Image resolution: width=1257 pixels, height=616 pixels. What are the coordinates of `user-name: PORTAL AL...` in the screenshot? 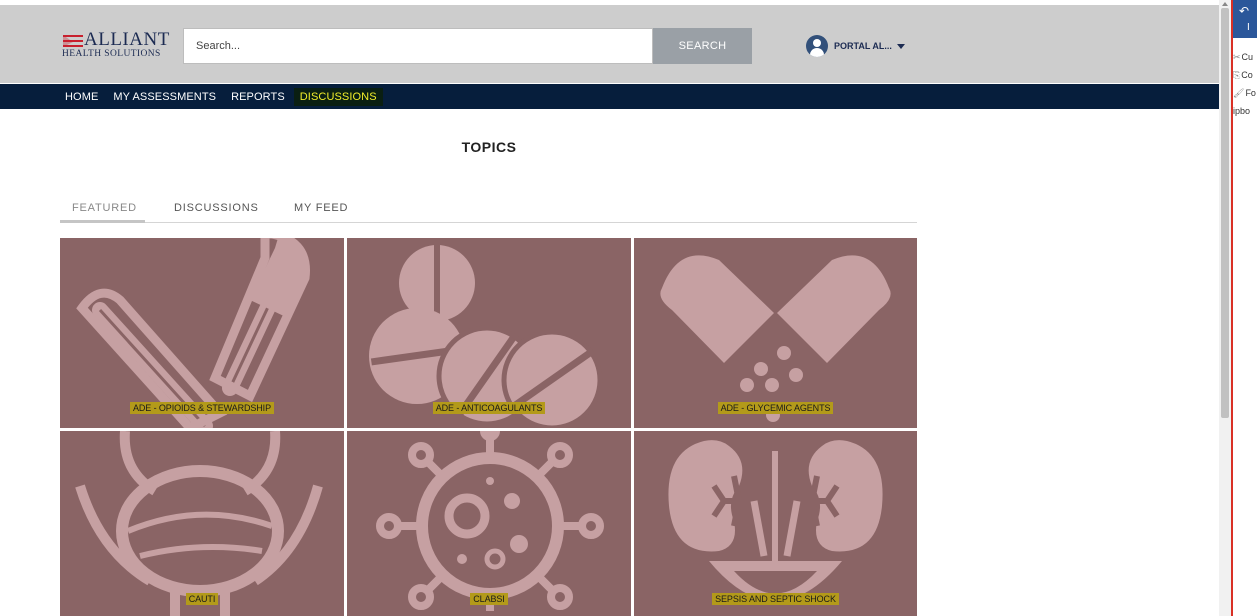 It's located at (863, 46).